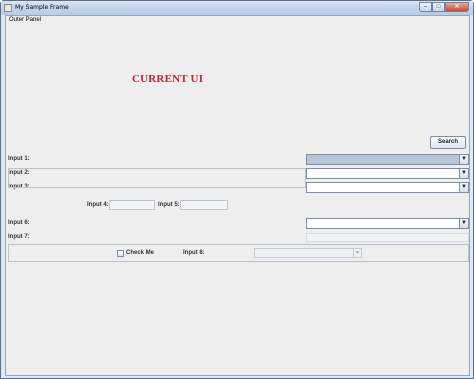 This screenshot has width=474, height=379. What do you see at coordinates (194, 253) in the screenshot?
I see `input8-label: Input 8:` at bounding box center [194, 253].